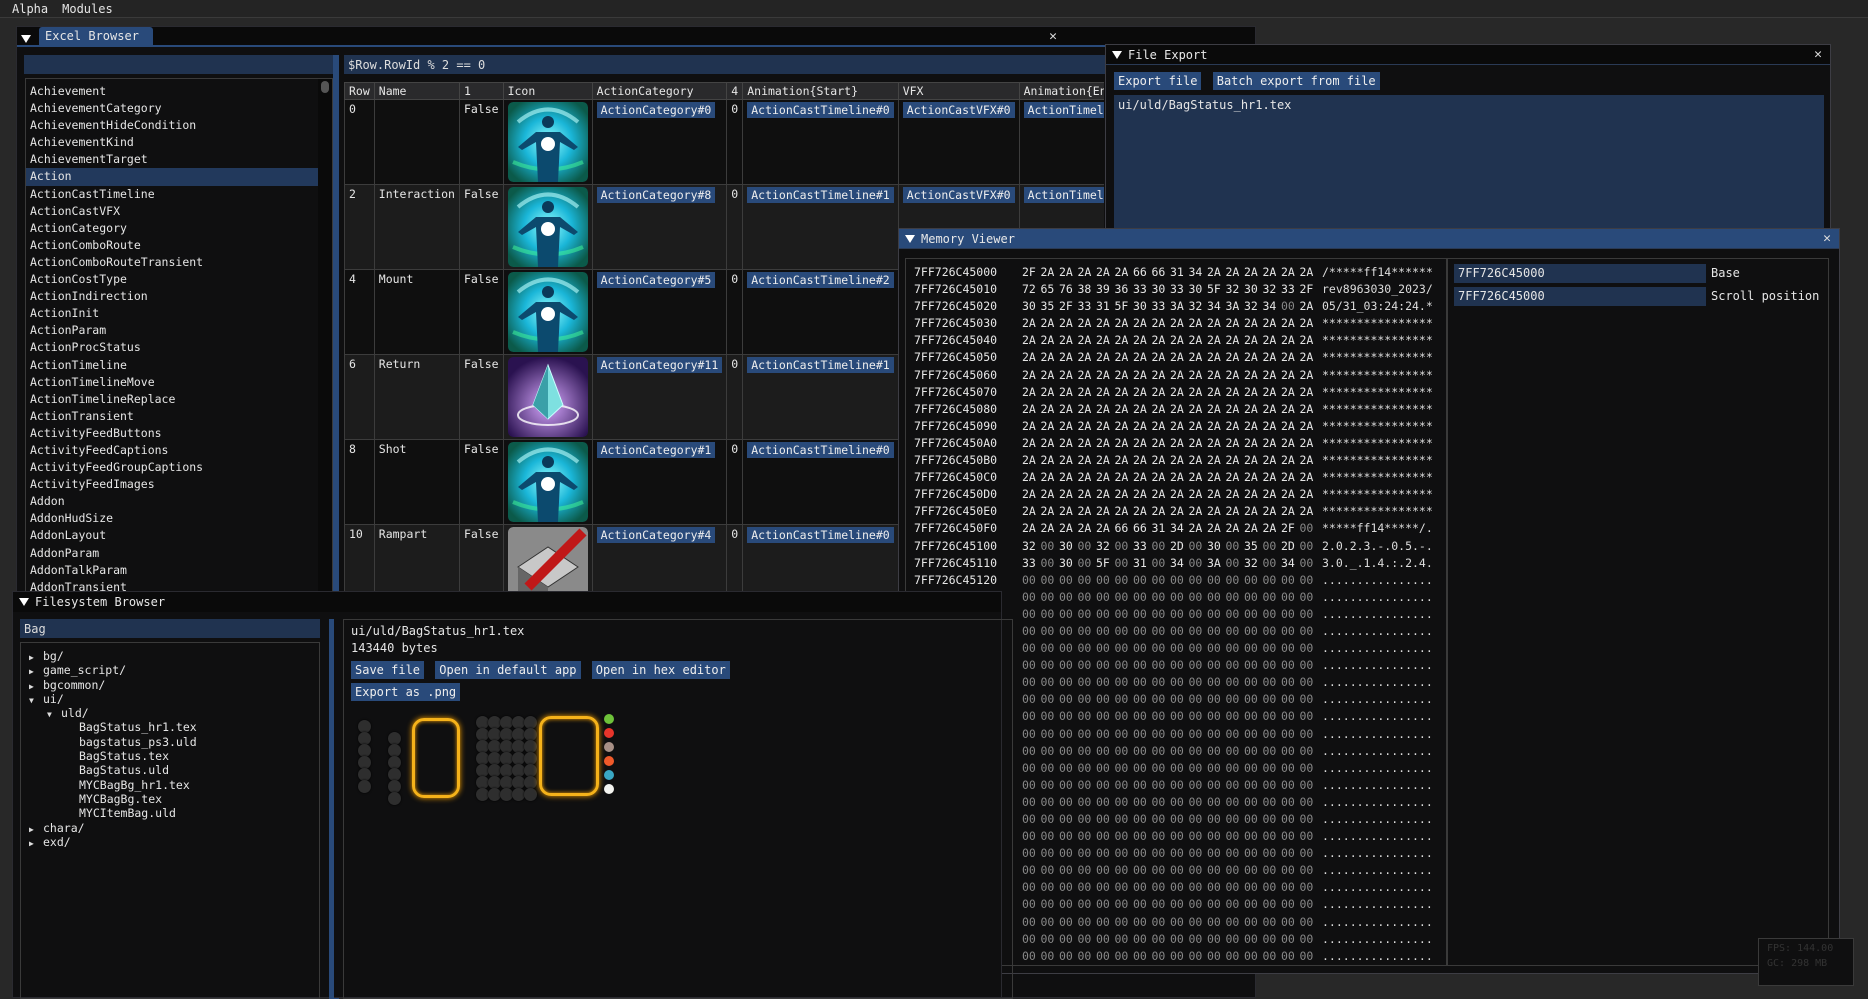  Describe the element at coordinates (179, 399) in the screenshot. I see `sheet-list-item: ActionTimelineReplace` at that location.